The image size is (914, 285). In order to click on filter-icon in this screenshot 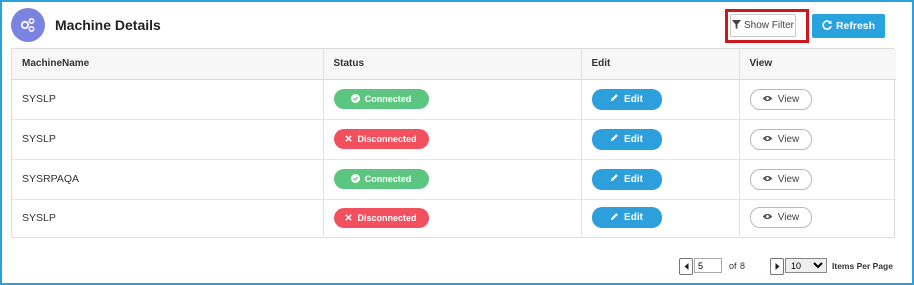, I will do `click(736, 25)`.